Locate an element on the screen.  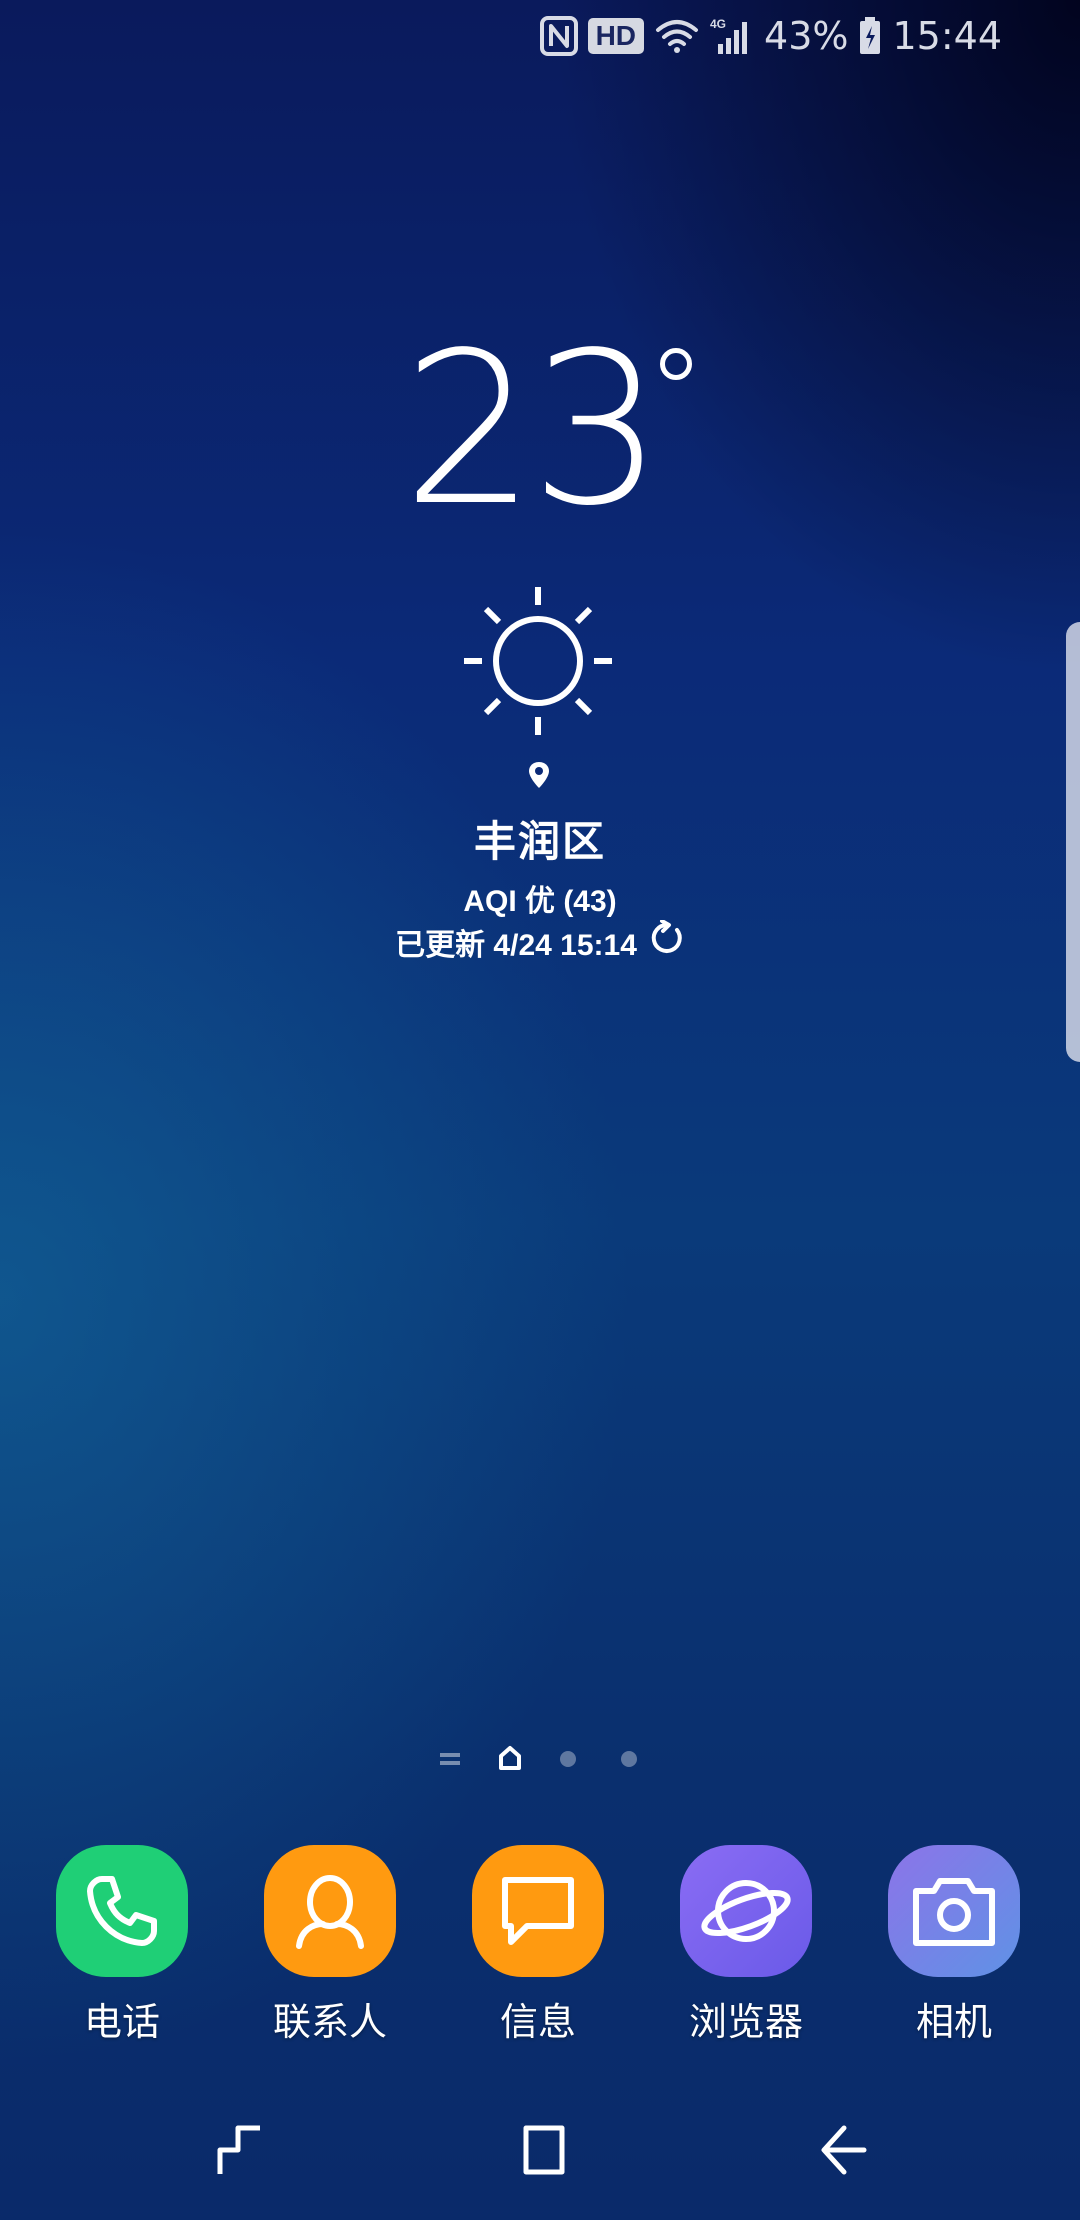
app-camera: 相机 is located at coordinates (954, 1945).